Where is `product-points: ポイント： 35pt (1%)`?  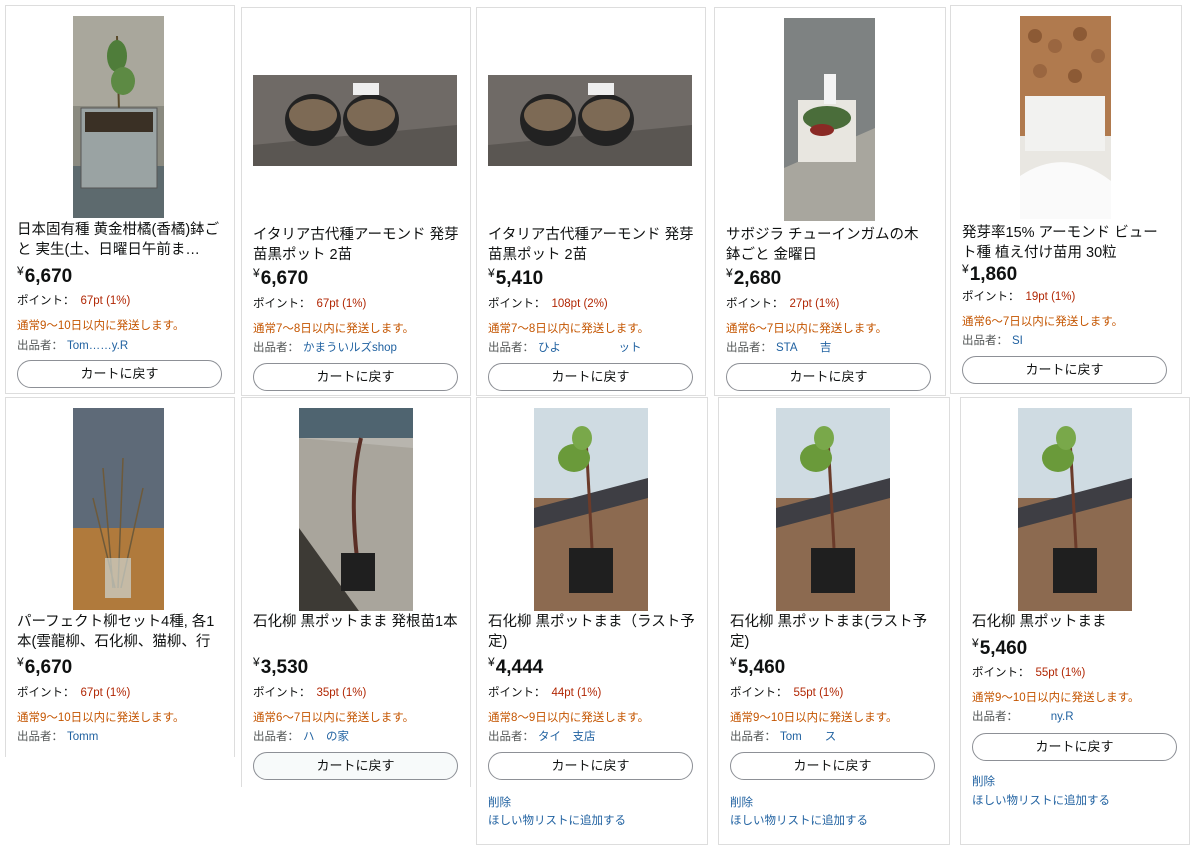 product-points: ポイント： 35pt (1%) is located at coordinates (310, 693).